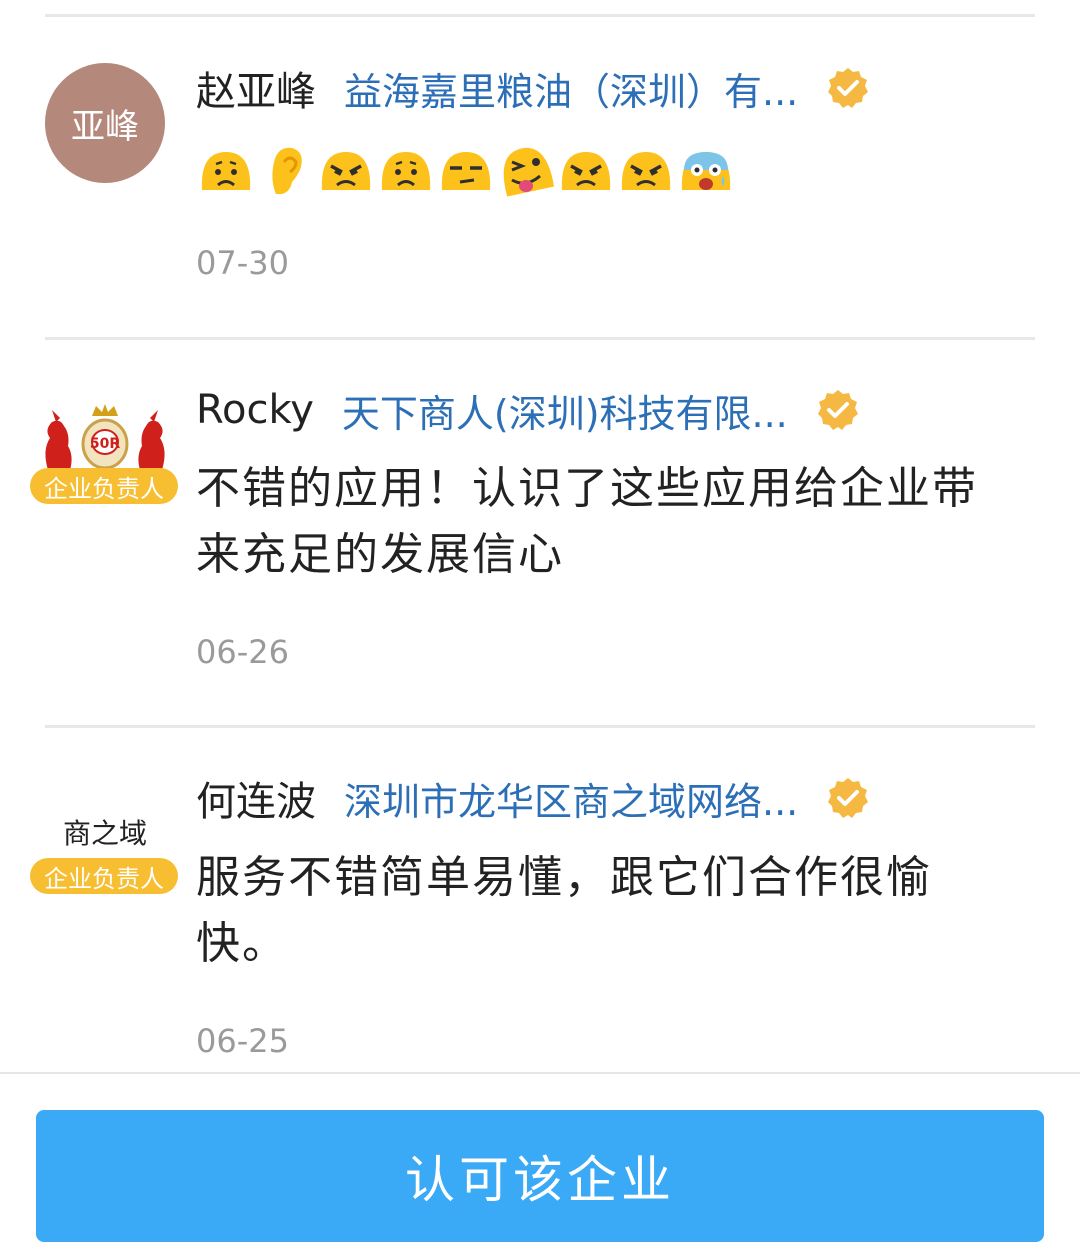 The image size is (1080, 1255). What do you see at coordinates (255, 410) in the screenshot?
I see `user-name: Rocky` at bounding box center [255, 410].